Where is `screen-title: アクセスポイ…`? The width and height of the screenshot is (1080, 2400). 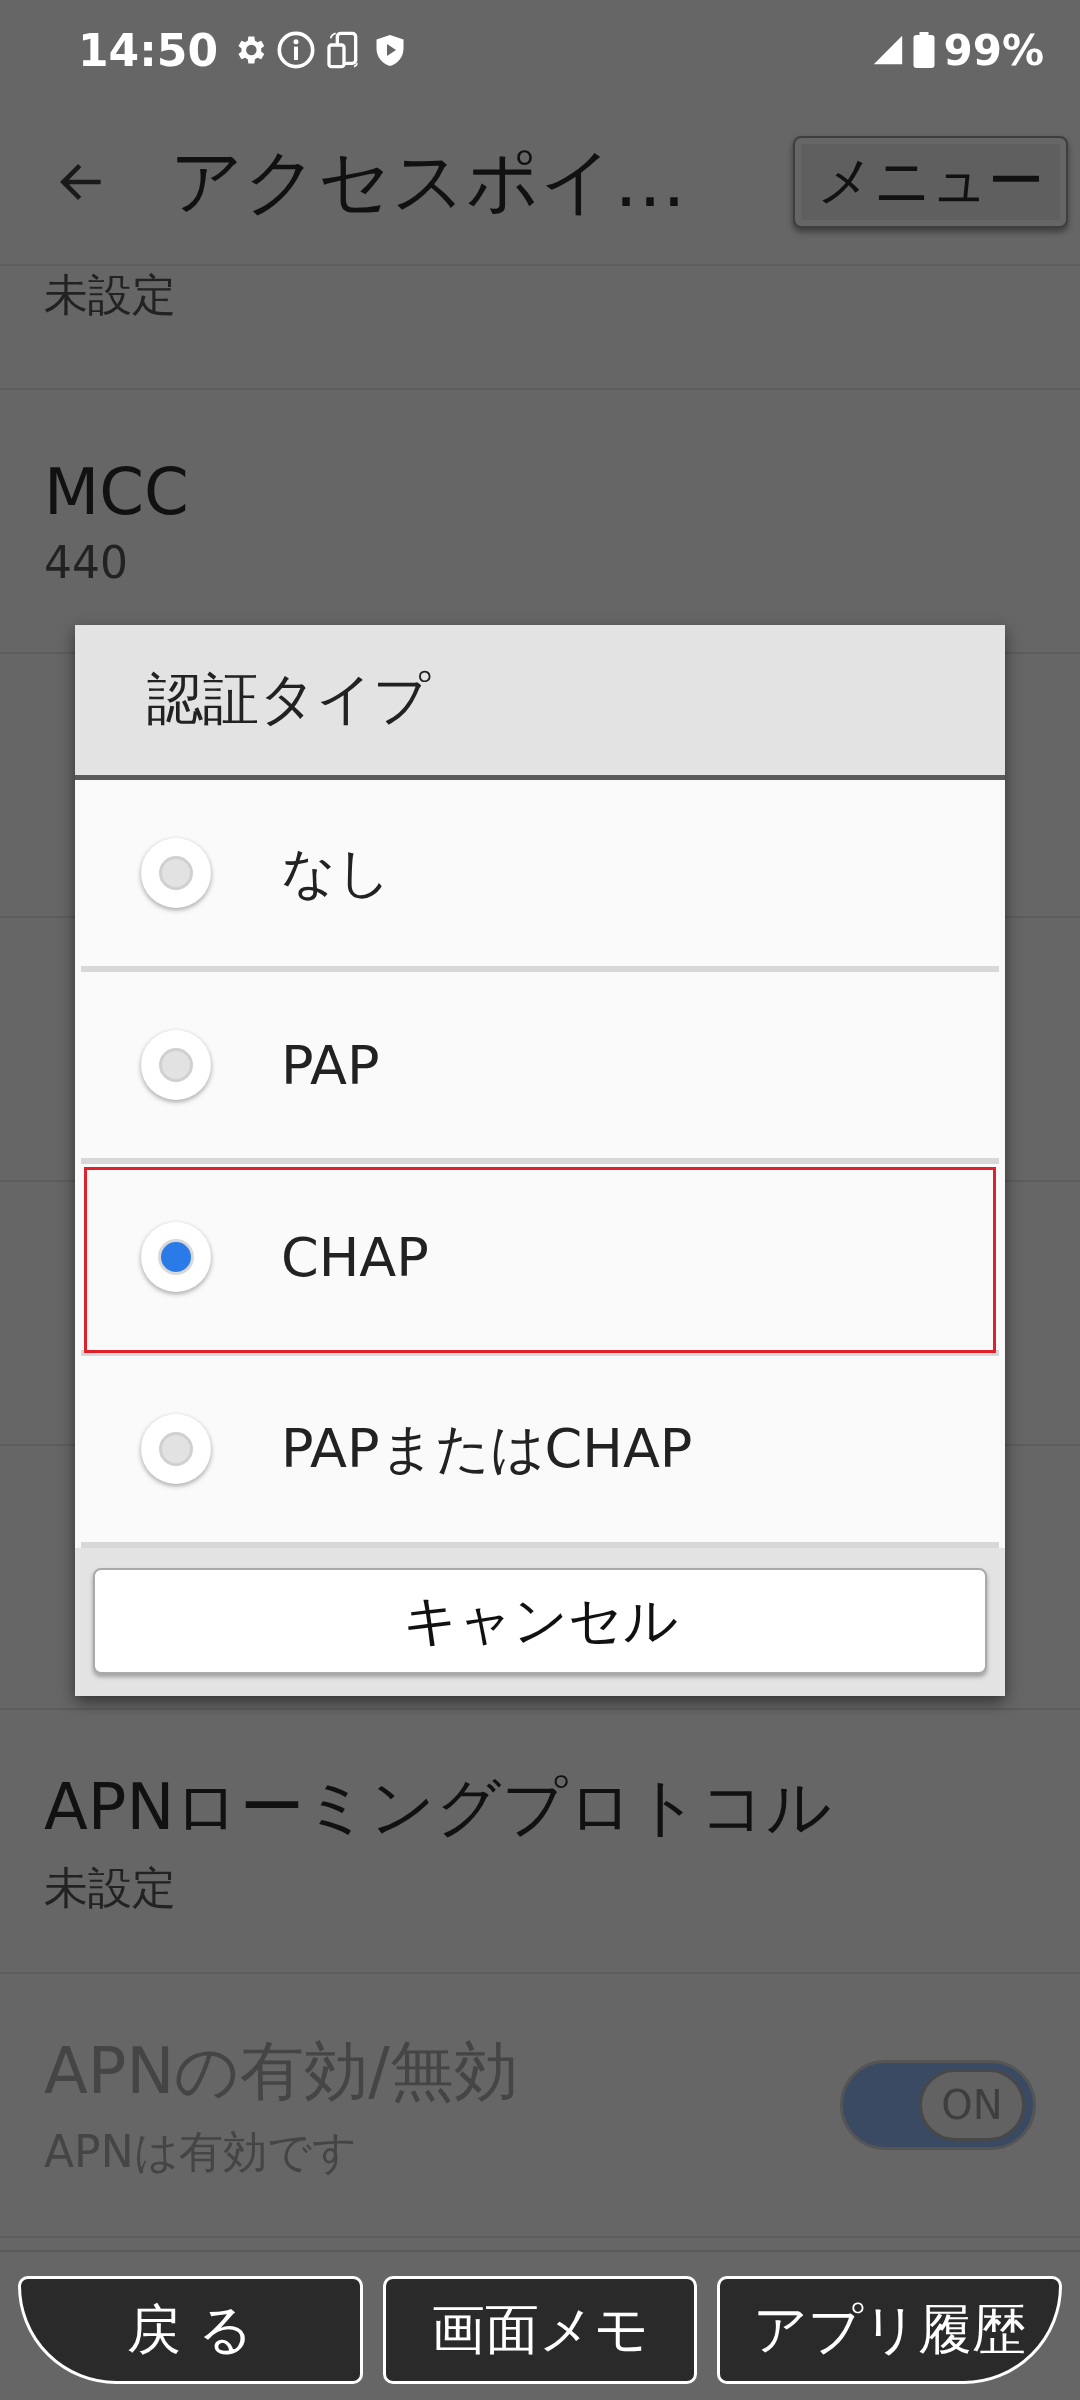
screen-title: アクセスポイ… is located at coordinates (428, 181).